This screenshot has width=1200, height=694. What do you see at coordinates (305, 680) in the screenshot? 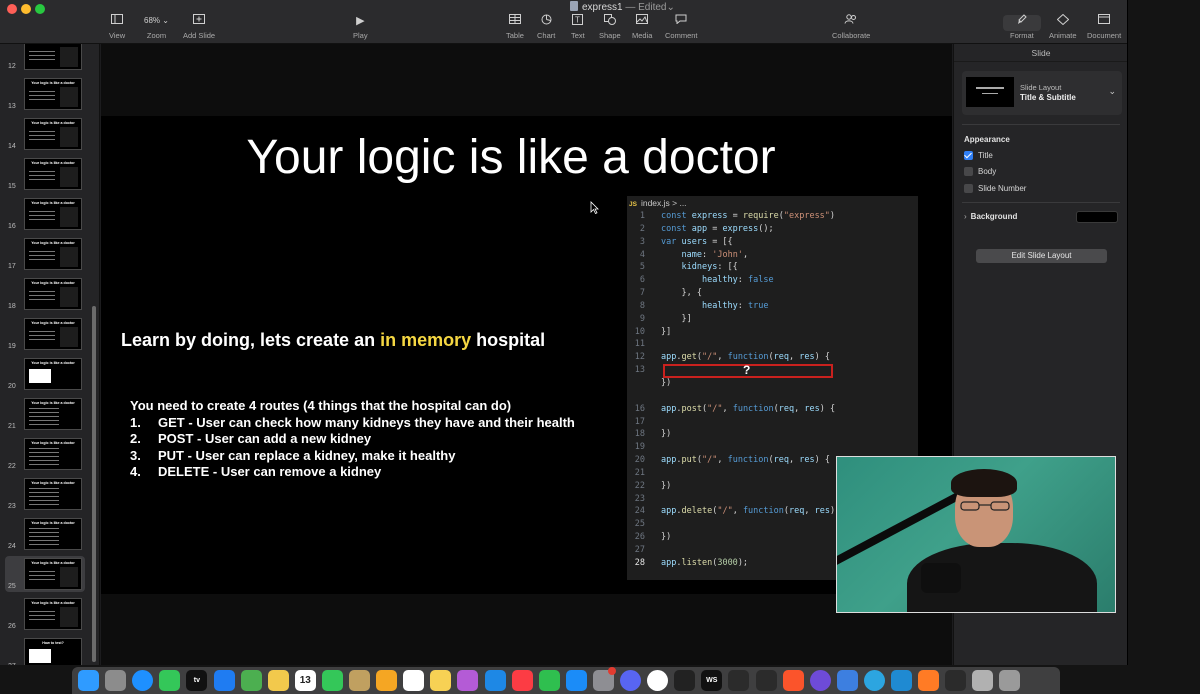
I see `calendar-icon: 13` at bounding box center [305, 680].